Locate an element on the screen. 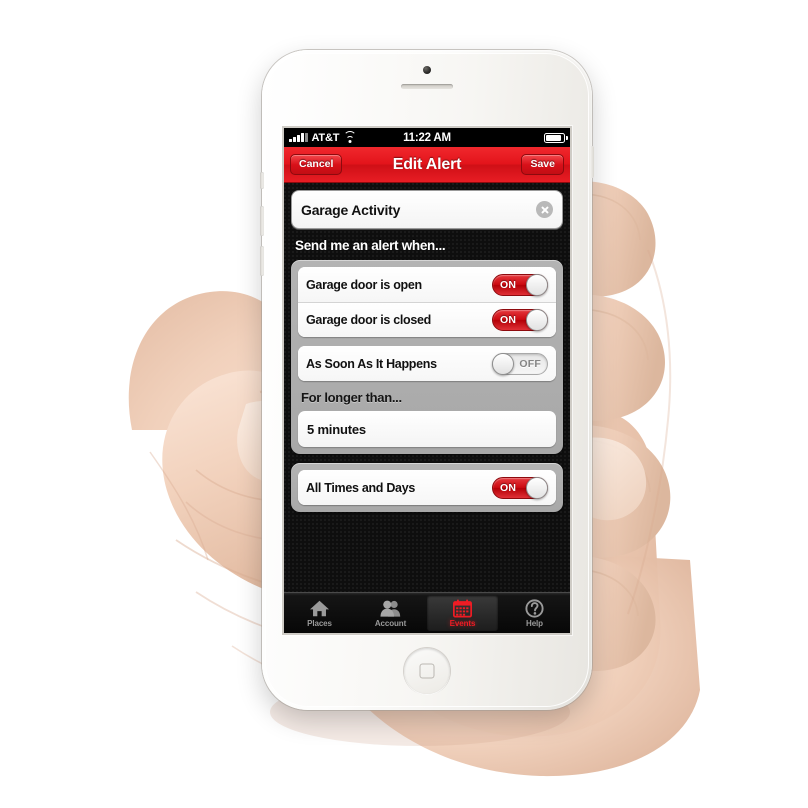 This screenshot has width=808, height=808. tab-places: Places is located at coordinates (319, 613).